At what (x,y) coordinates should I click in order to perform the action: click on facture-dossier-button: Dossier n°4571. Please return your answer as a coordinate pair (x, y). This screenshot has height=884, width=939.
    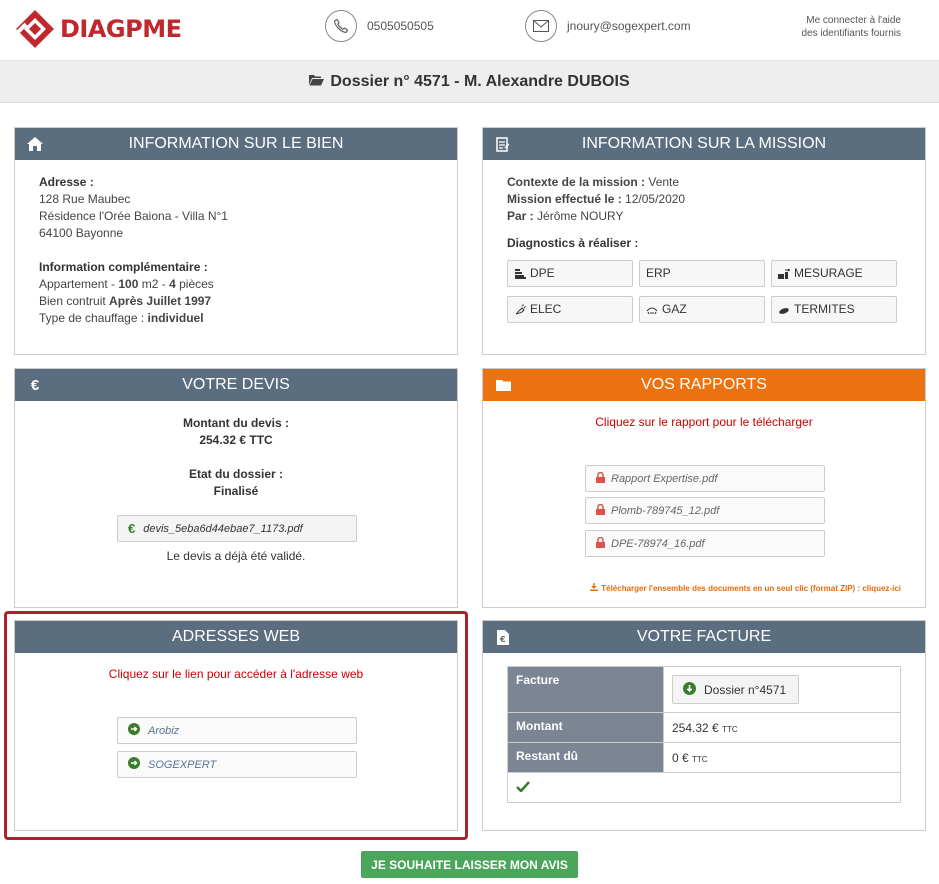
    Looking at the image, I should click on (736, 689).